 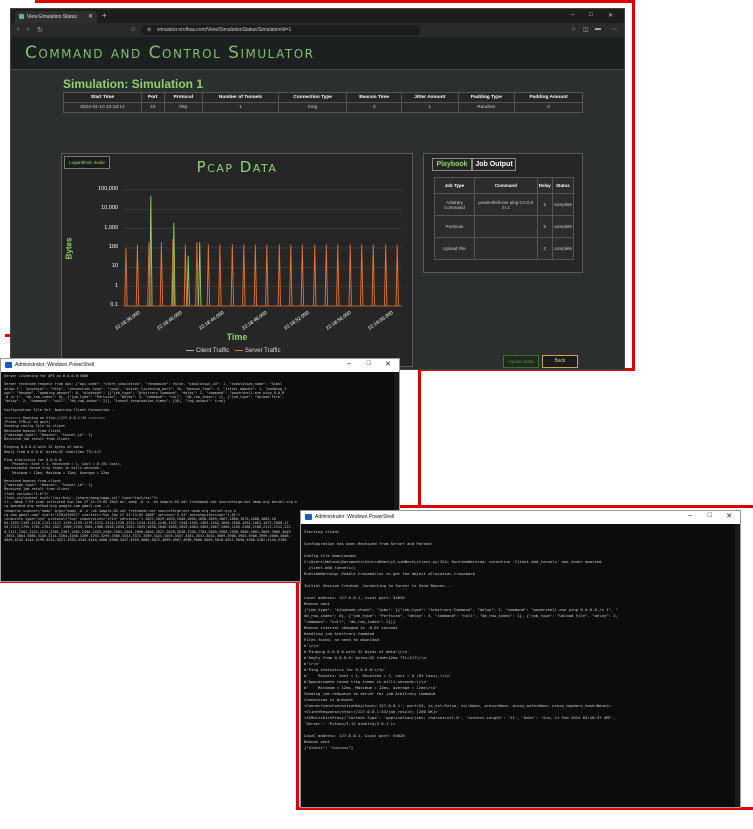 What do you see at coordinates (133, 29) in the screenshot?
I see `home-icon: ⌂` at bounding box center [133, 29].